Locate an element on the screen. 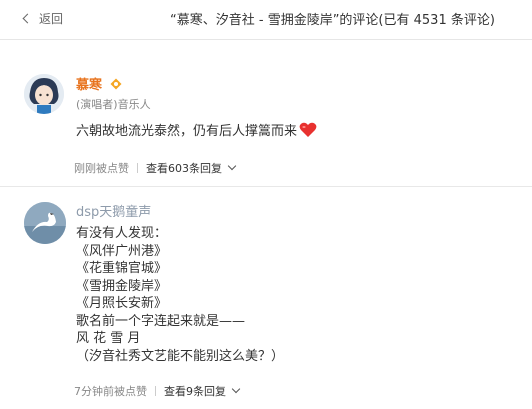 Image resolution: width=532 pixels, height=409 pixels. comment-line: 《雪拥金陵岸》 is located at coordinates (122, 286).